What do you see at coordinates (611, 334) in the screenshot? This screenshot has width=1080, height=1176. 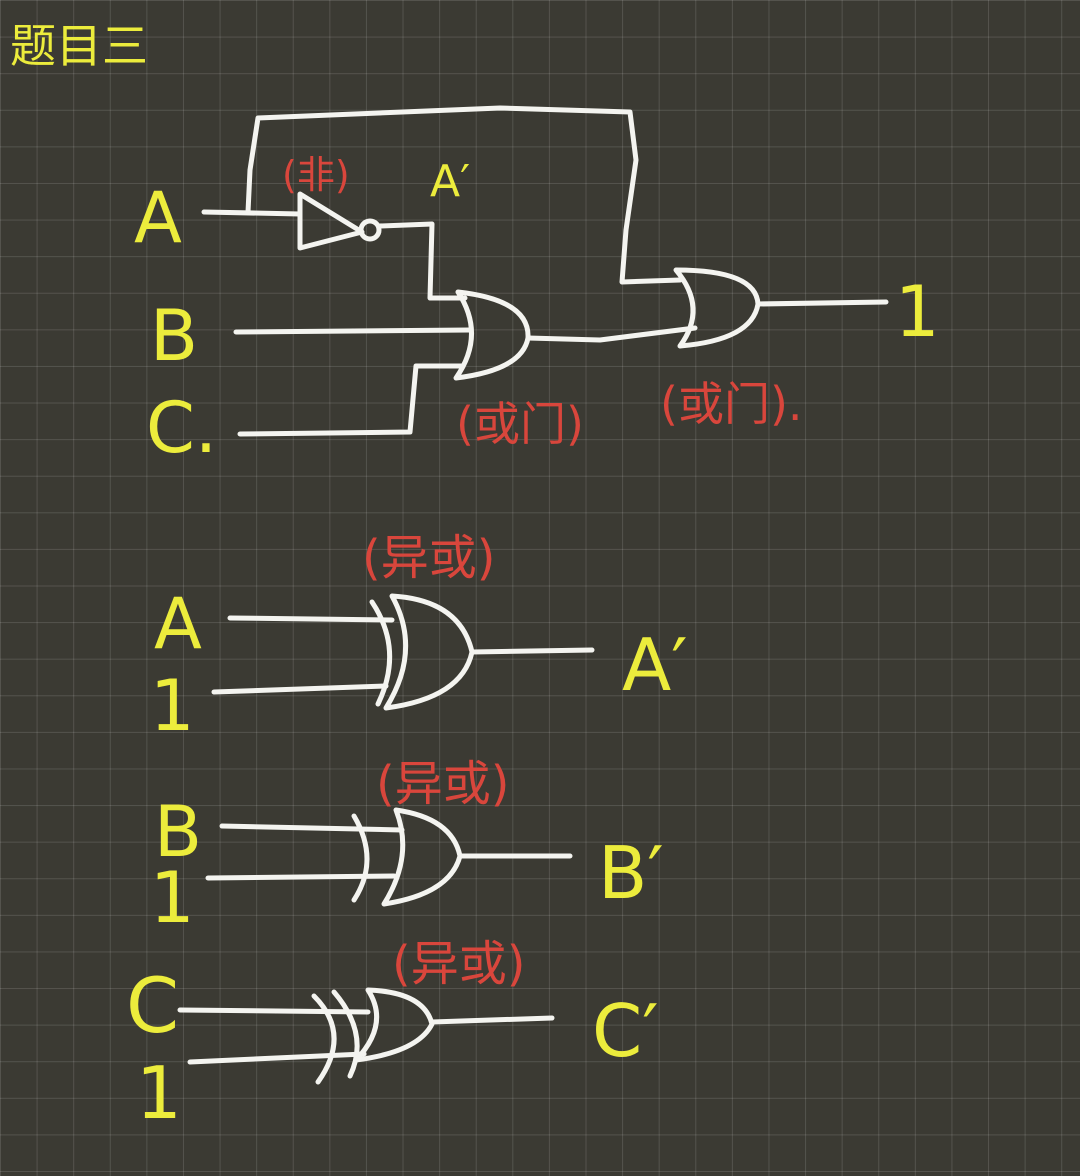 I see `wire-or1-to-or2` at bounding box center [611, 334].